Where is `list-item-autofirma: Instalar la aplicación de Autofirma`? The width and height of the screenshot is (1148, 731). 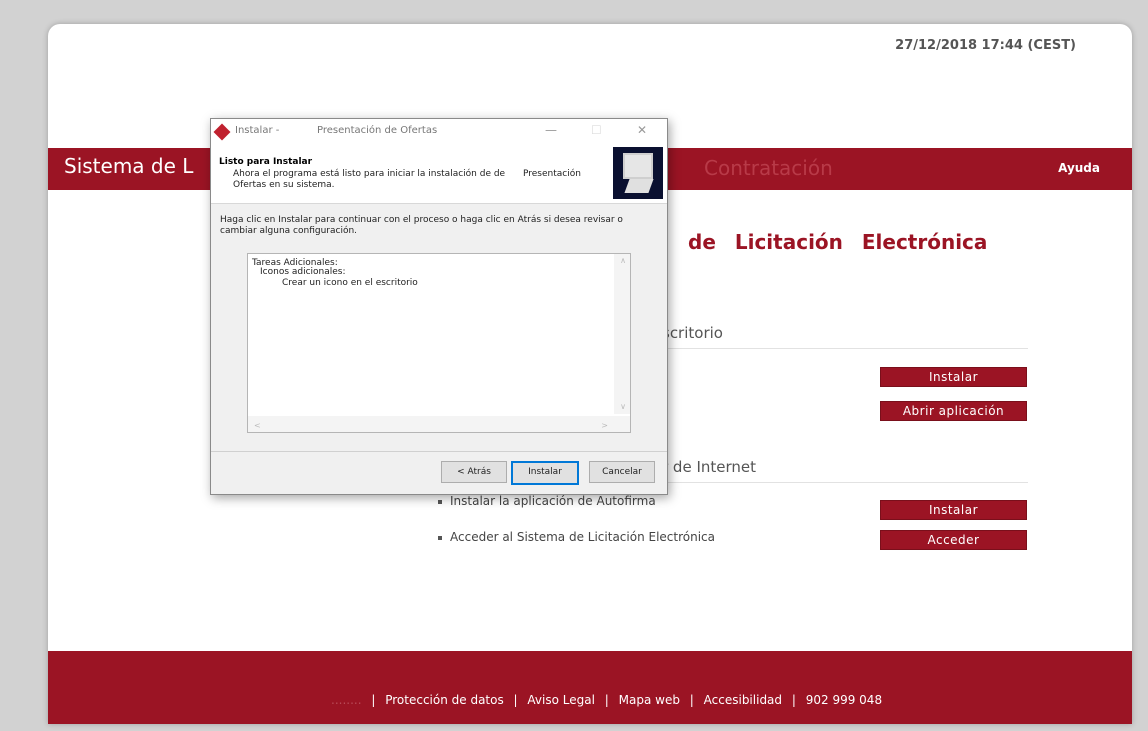 list-item-autofirma: Instalar la aplicación de Autofirma is located at coordinates (547, 501).